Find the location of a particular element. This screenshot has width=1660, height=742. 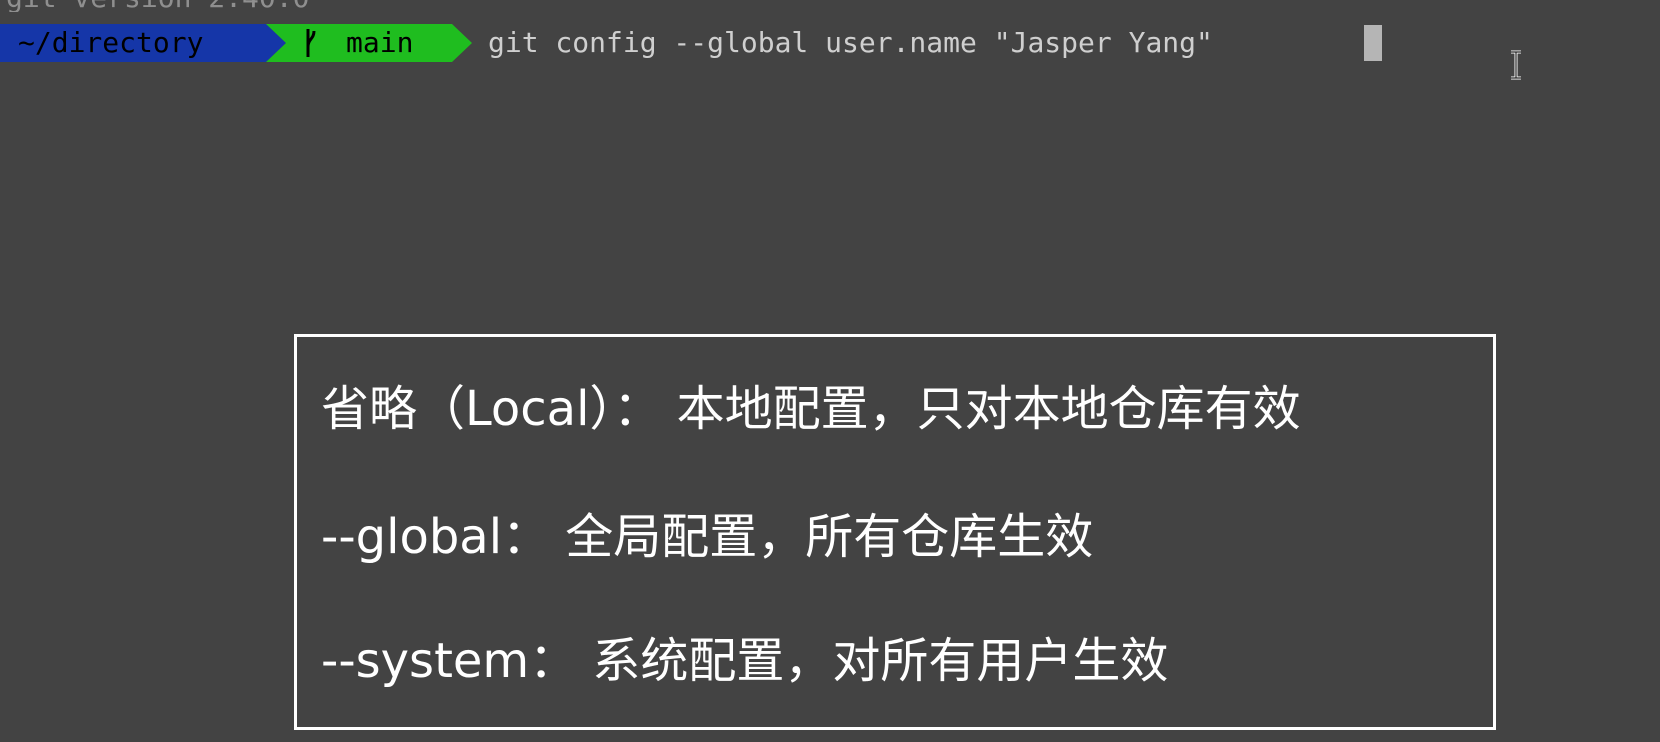

info-line-local: 省略（Local）： 本地配置，只对本地仓库有效 is located at coordinates (811, 409).